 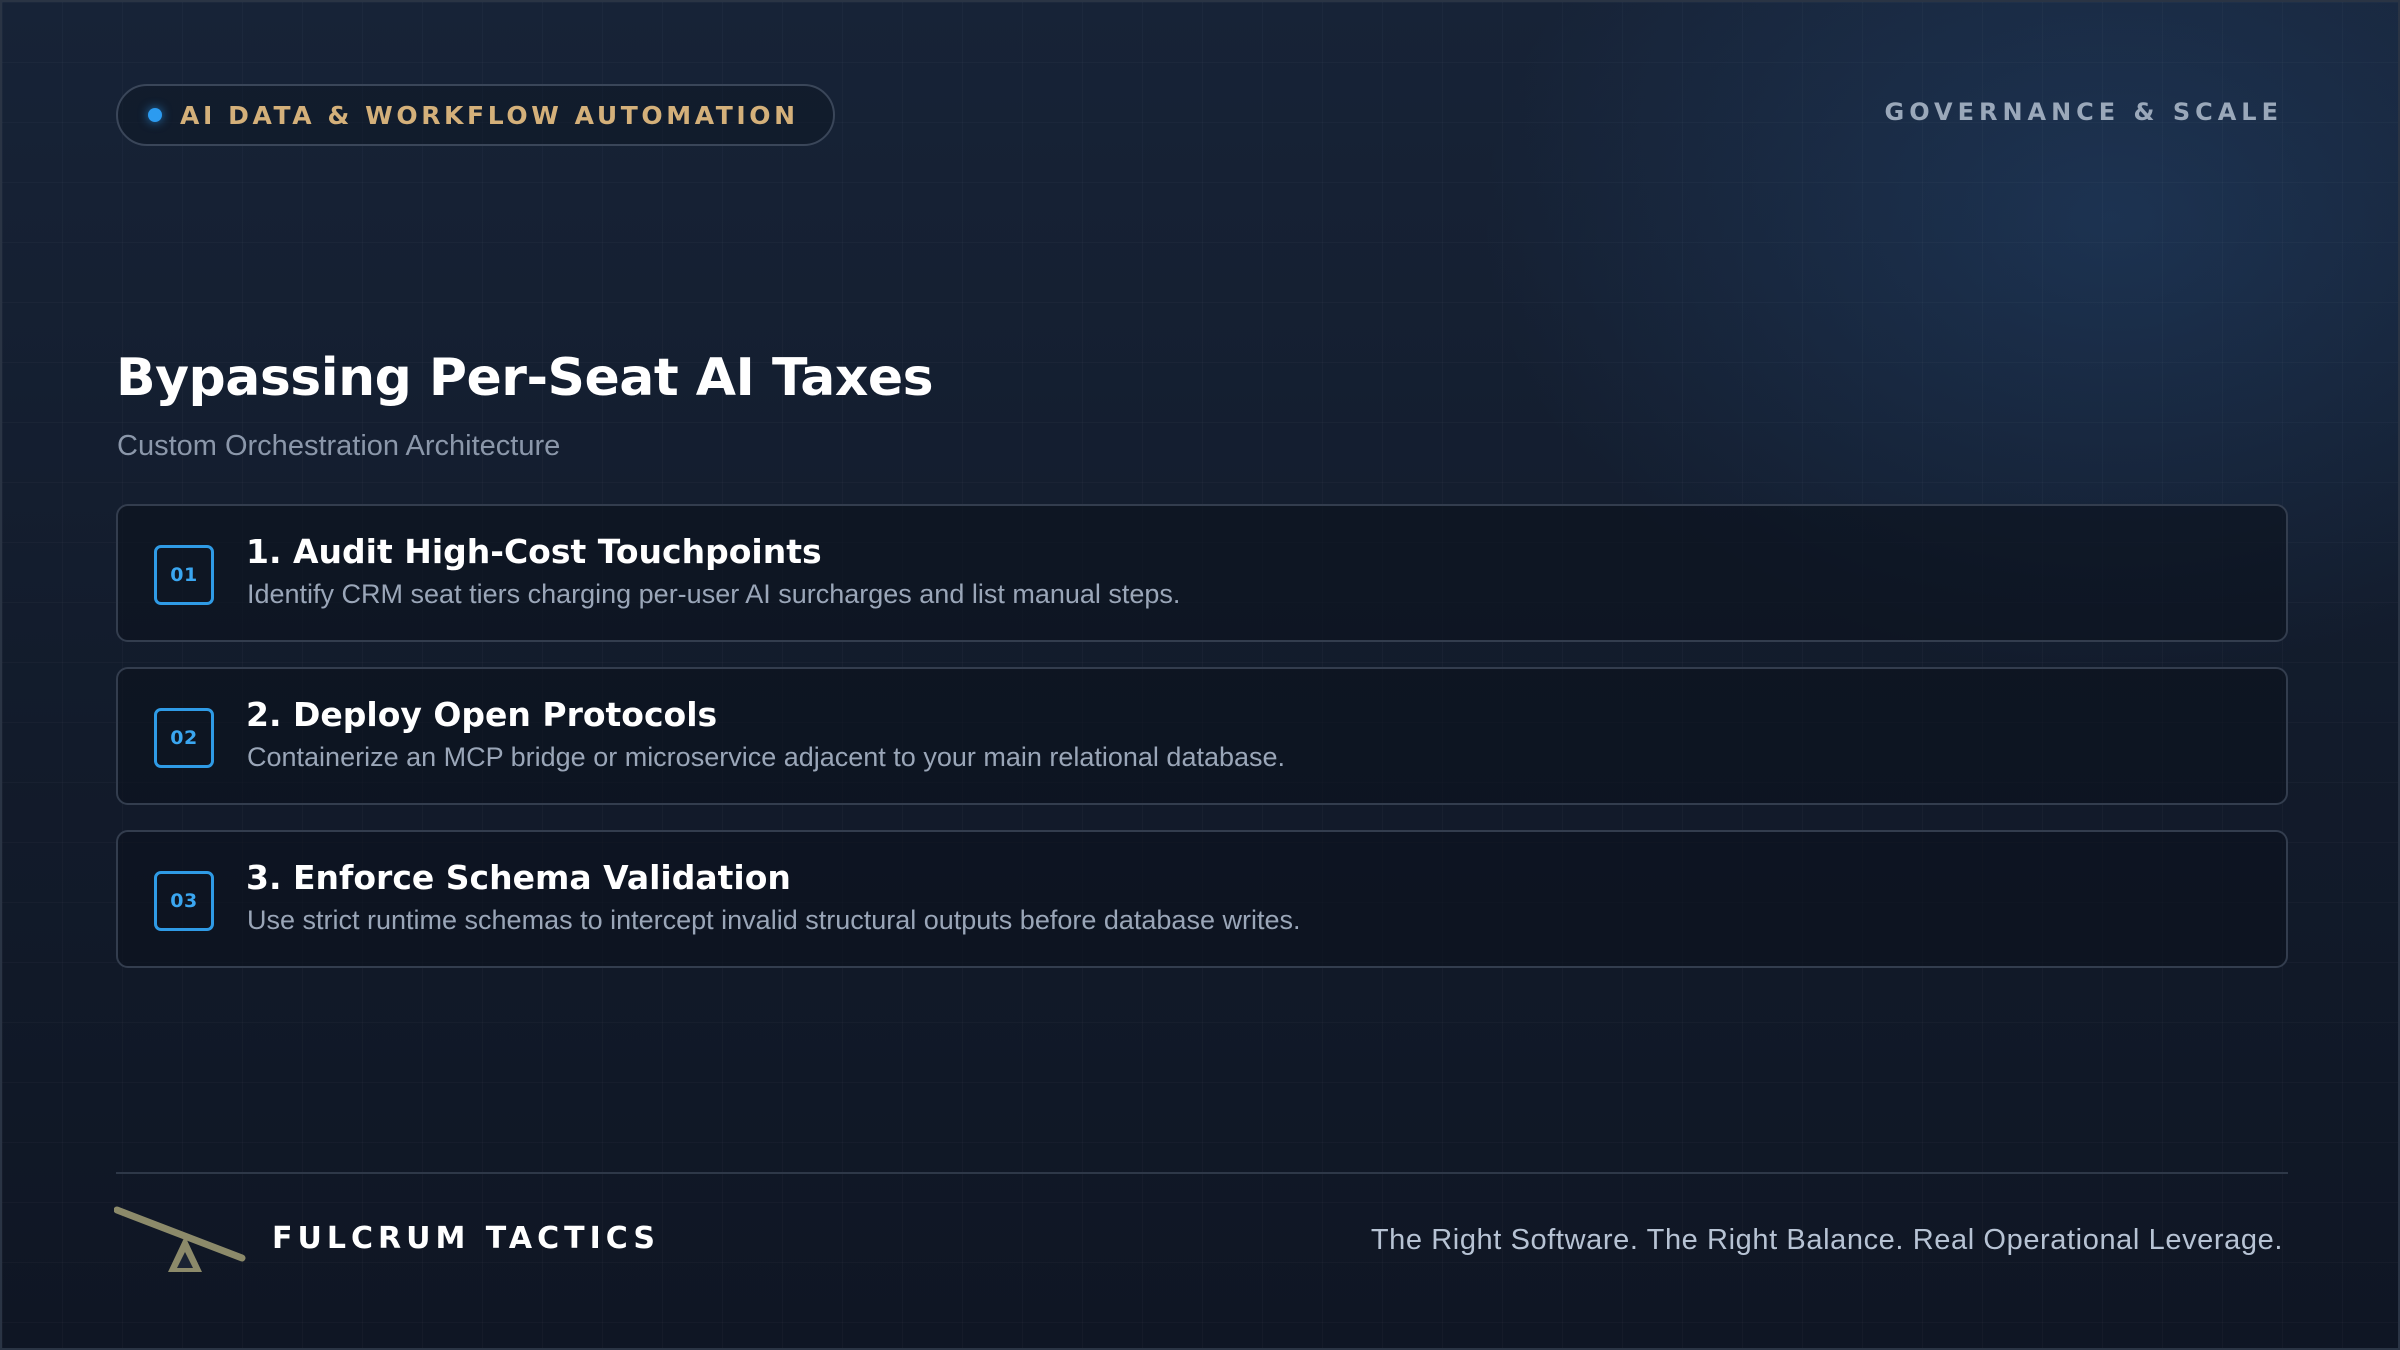 I want to click on step-title: 3. Enforce Schema Validation, so click(x=518, y=877).